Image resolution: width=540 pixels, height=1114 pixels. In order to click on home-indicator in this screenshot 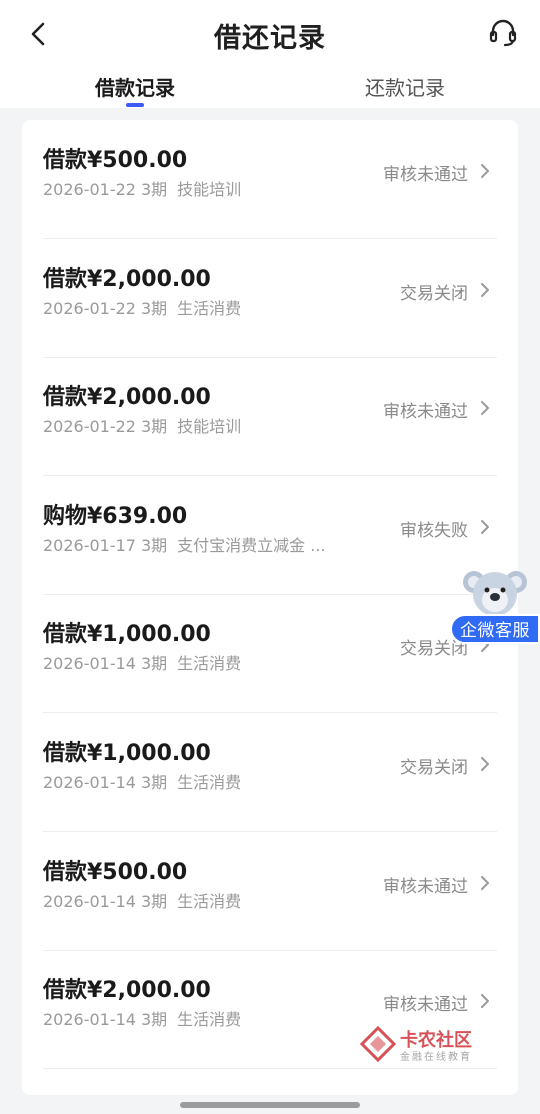, I will do `click(270, 1105)`.